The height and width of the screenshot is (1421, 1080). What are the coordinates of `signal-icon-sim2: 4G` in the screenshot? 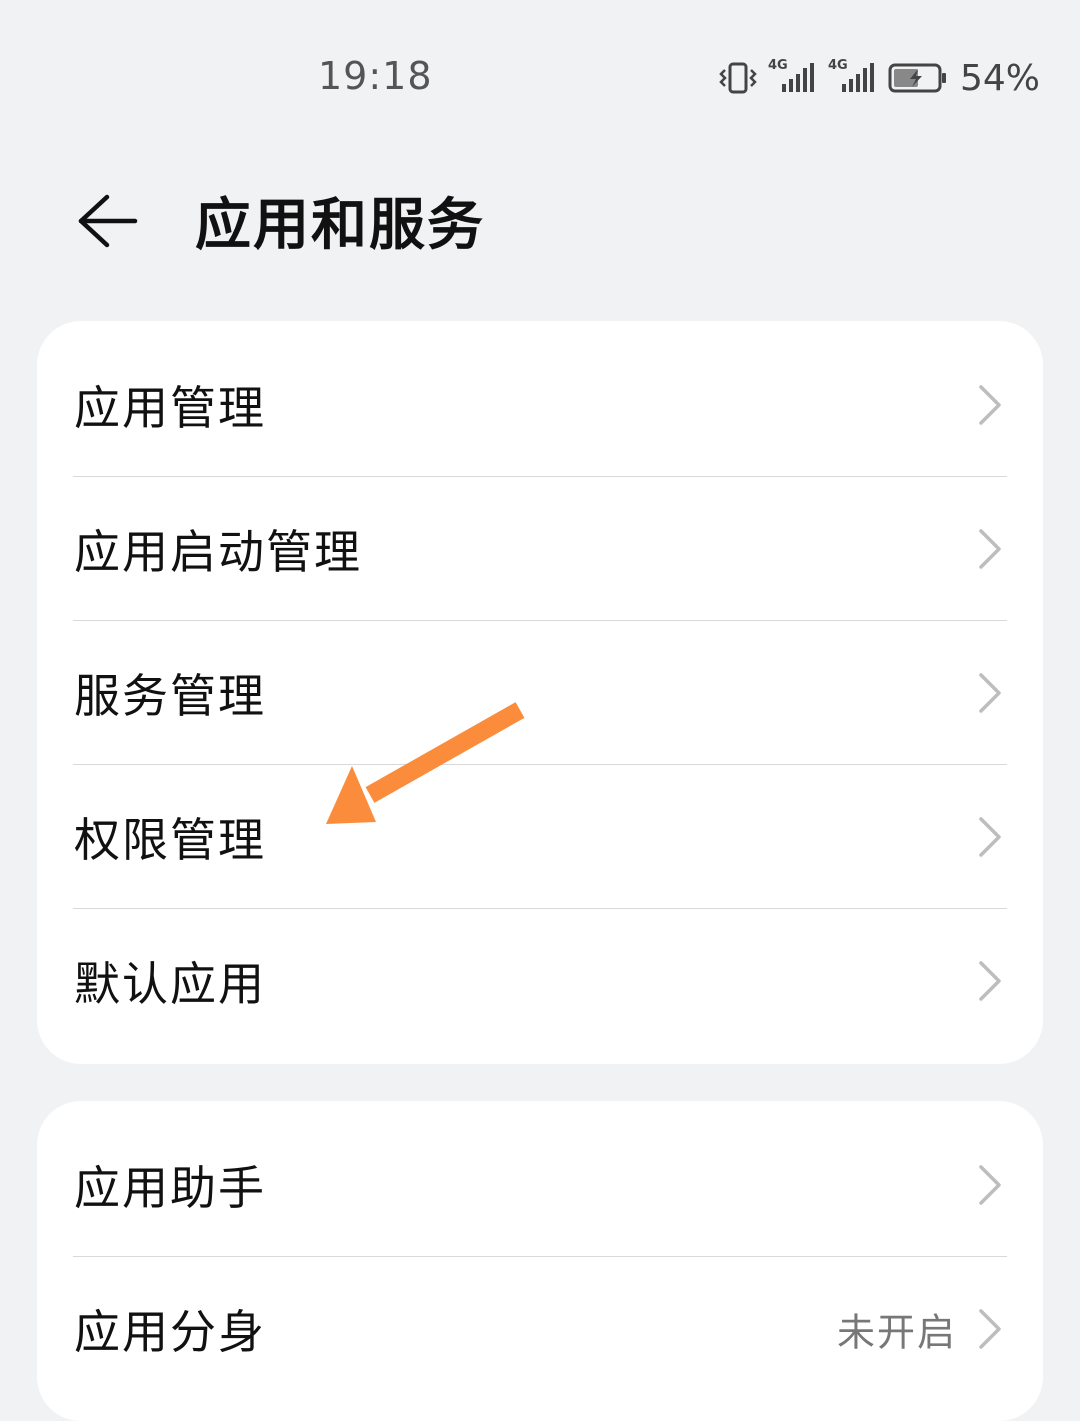 It's located at (853, 76).